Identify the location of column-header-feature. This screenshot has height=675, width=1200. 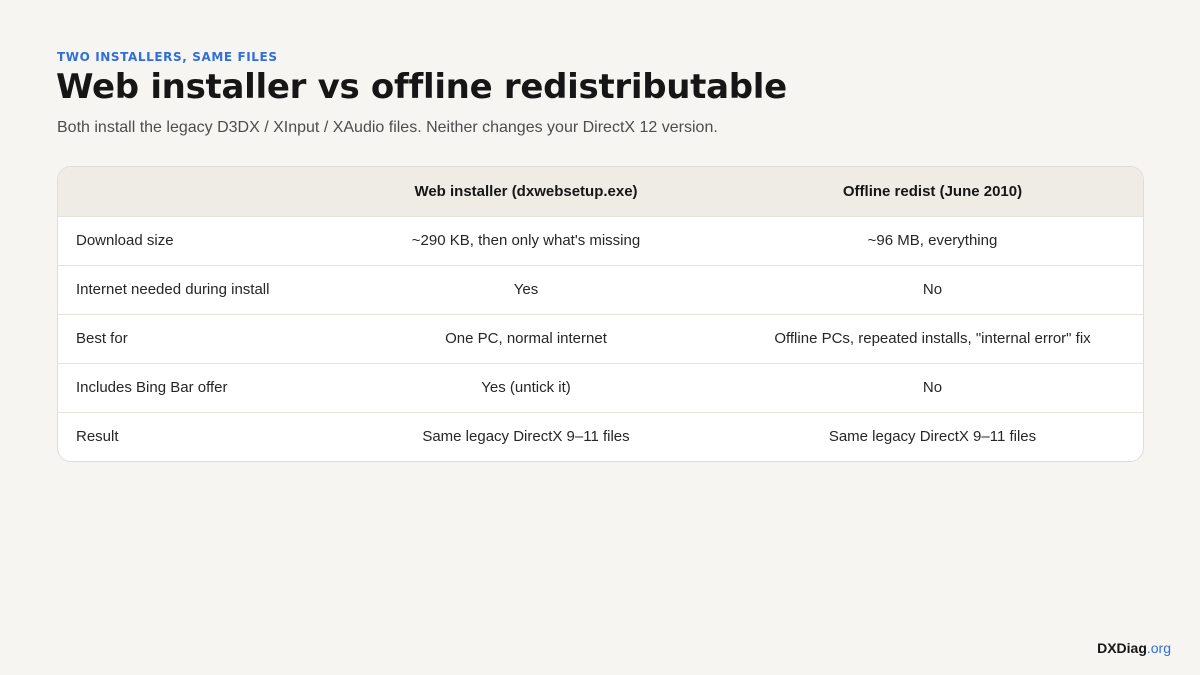
(194, 191).